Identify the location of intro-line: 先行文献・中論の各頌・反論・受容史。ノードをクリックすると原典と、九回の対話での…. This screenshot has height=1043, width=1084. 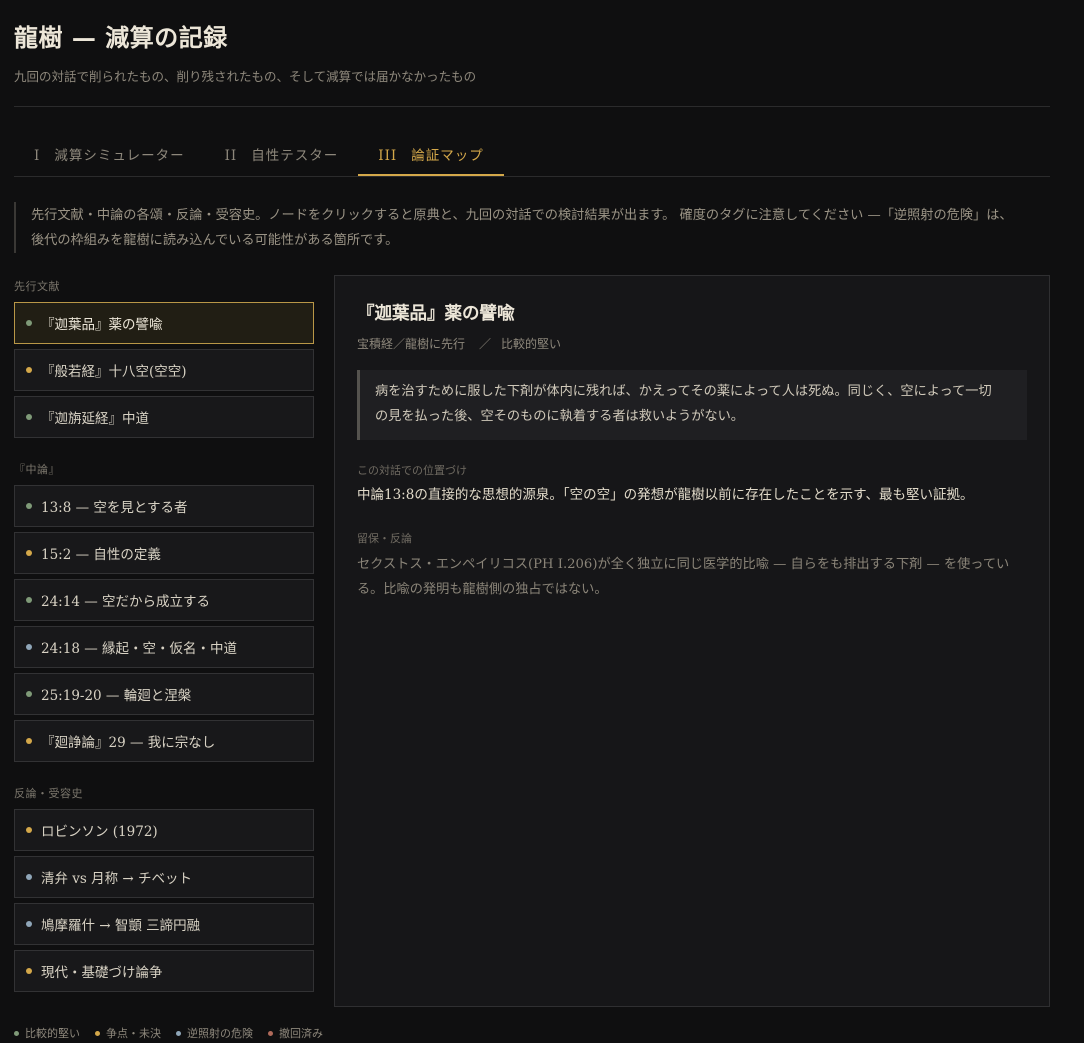
(522, 215).